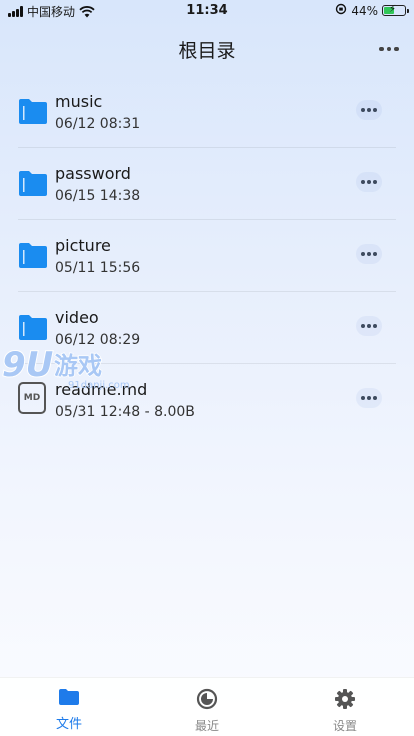  I want to click on tab-label: 设置, so click(344, 726).